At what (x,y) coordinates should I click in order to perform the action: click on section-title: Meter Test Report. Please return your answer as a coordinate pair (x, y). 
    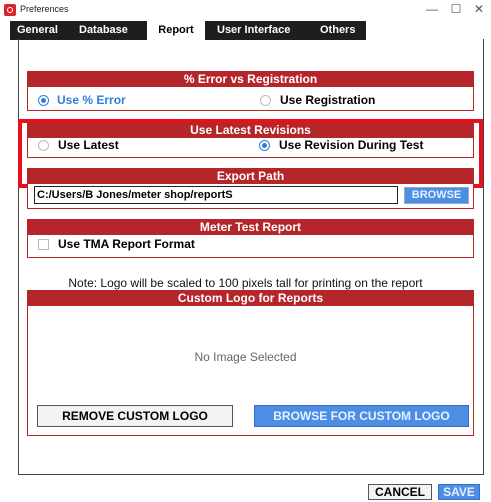
    Looking at the image, I should click on (250, 227).